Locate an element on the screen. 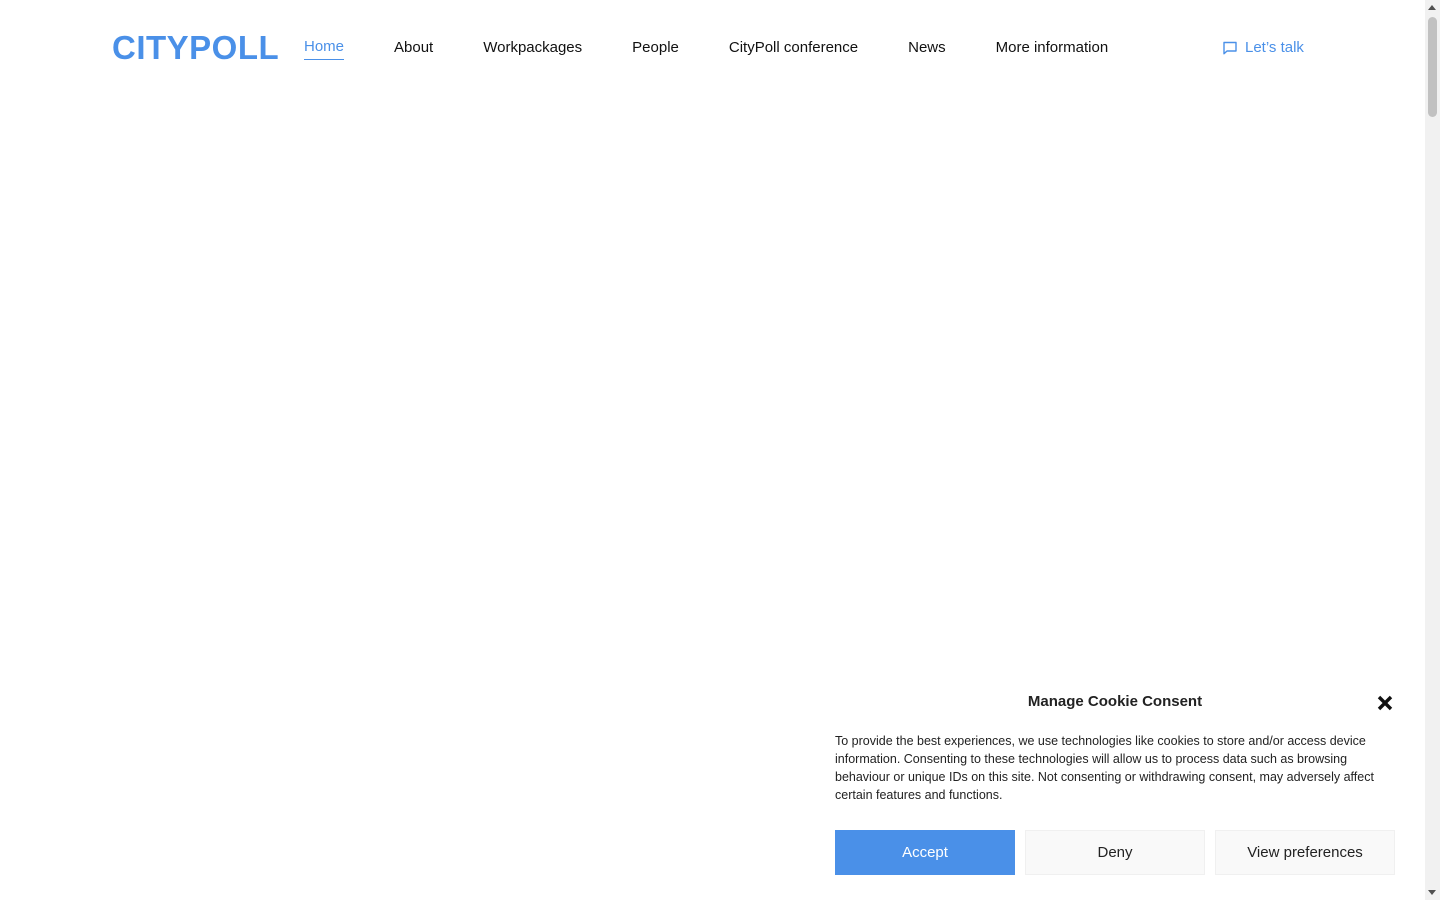  lets-talk-label: Let’s talk is located at coordinates (1274, 47).